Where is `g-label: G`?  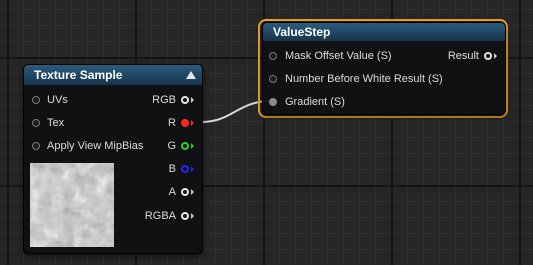
g-label: G is located at coordinates (171, 146).